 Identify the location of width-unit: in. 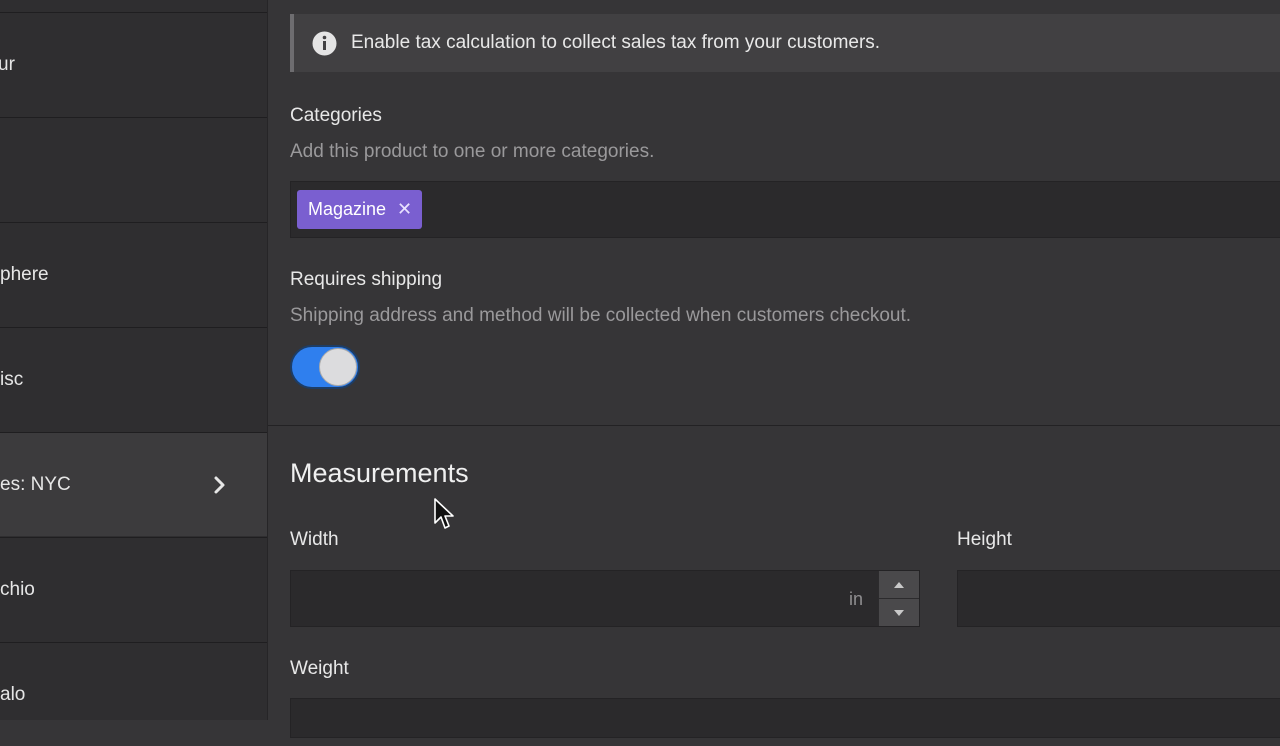
(855, 599).